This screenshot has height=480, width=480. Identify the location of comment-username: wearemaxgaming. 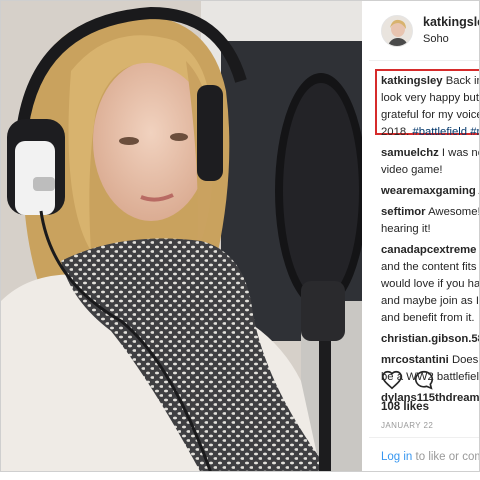
(428, 191).